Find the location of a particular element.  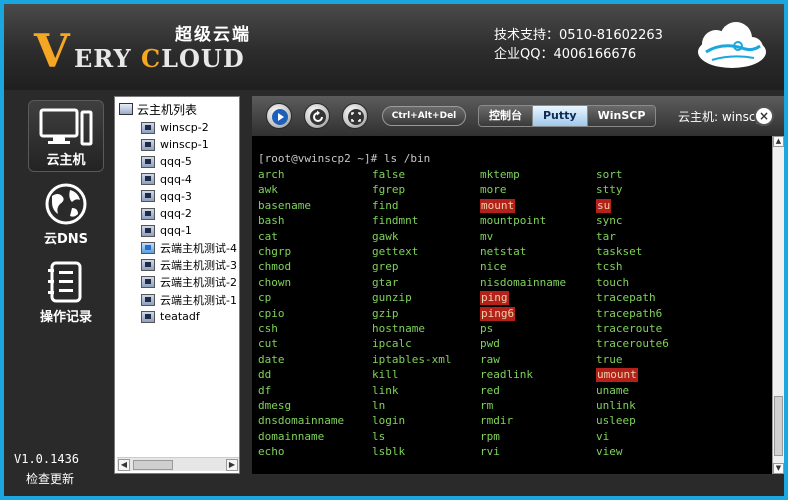

tree-item: 云端主机测试-1 is located at coordinates (189, 299).